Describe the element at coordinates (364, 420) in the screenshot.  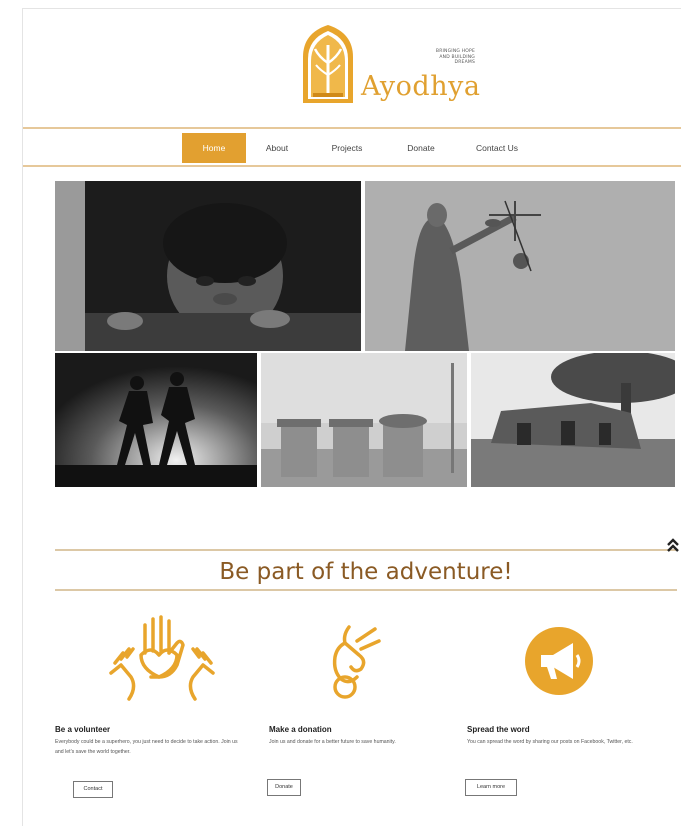
I see `trash-bins-photo` at that location.